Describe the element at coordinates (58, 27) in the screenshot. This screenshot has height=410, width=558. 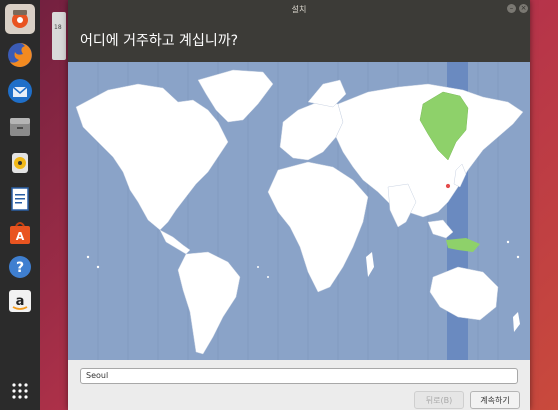
I see `desktop-file-label: 18` at that location.